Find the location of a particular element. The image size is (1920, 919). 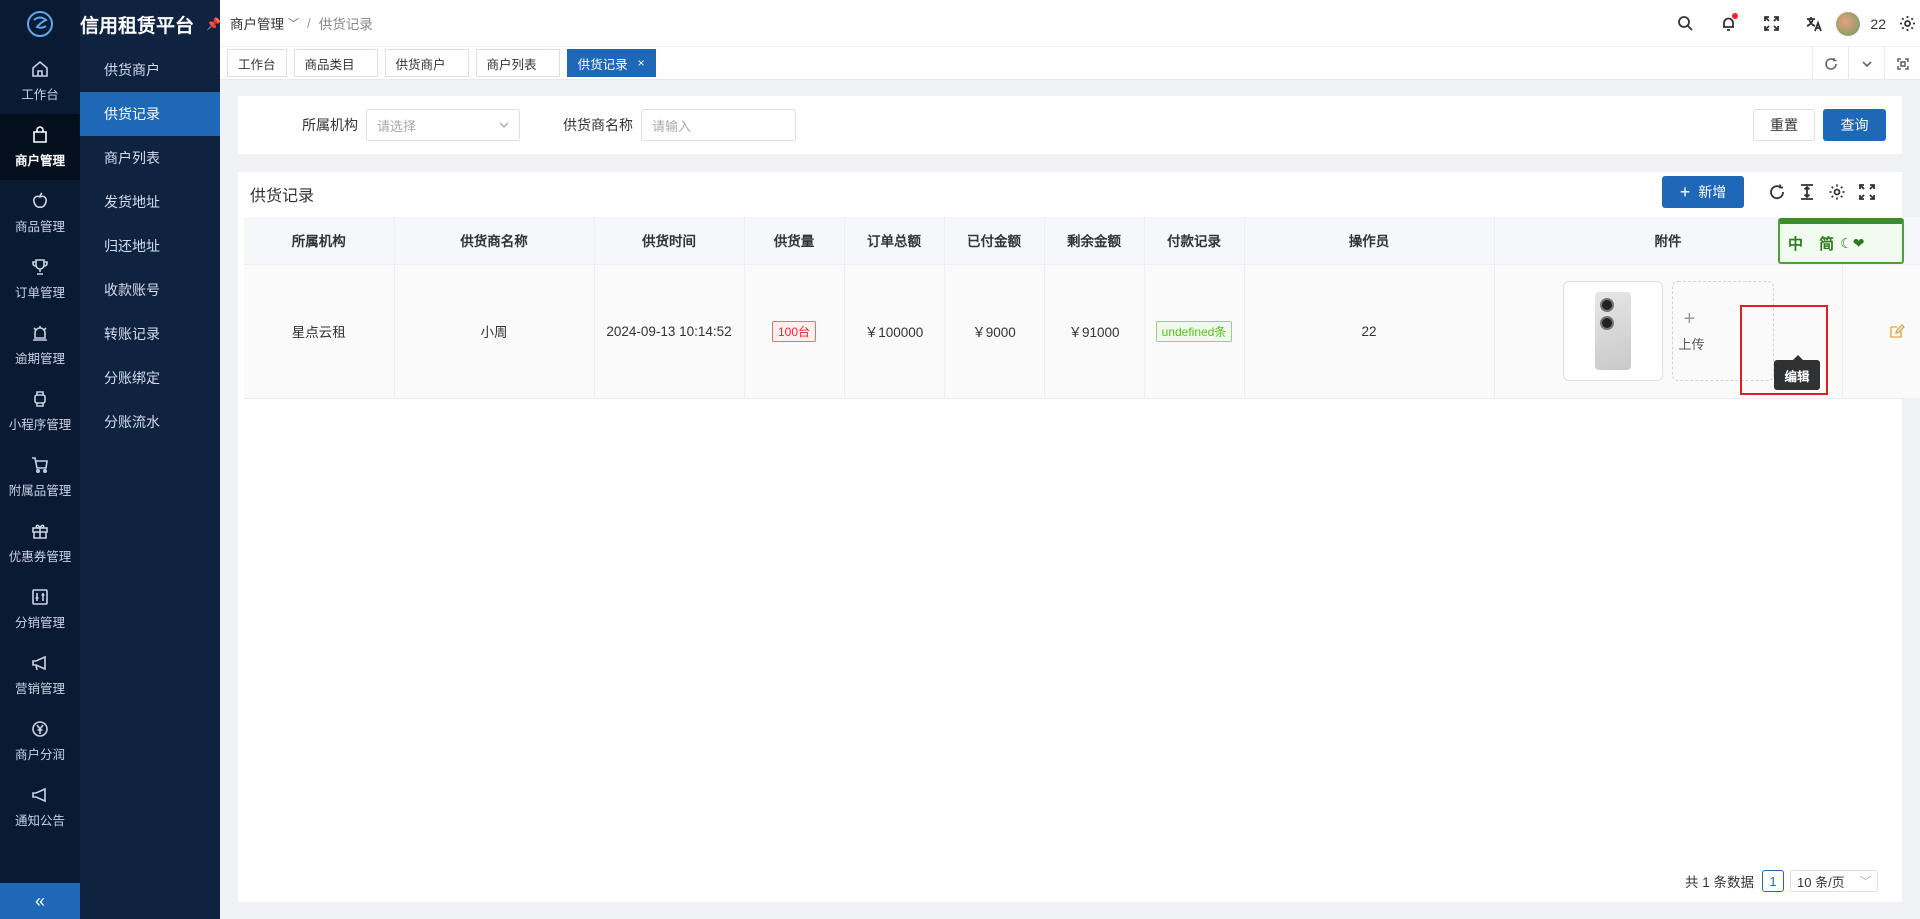

attachment-thumbnail is located at coordinates (1612, 331).